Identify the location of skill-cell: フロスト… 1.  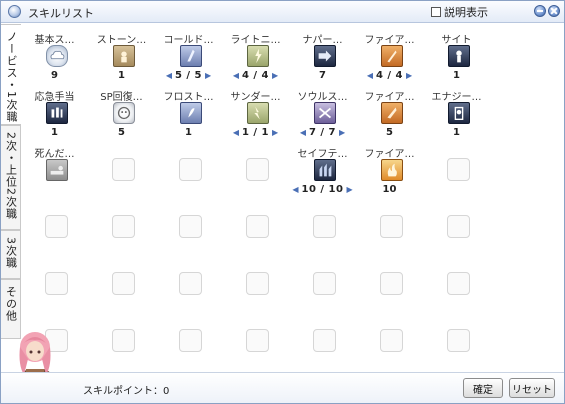
(188, 111).